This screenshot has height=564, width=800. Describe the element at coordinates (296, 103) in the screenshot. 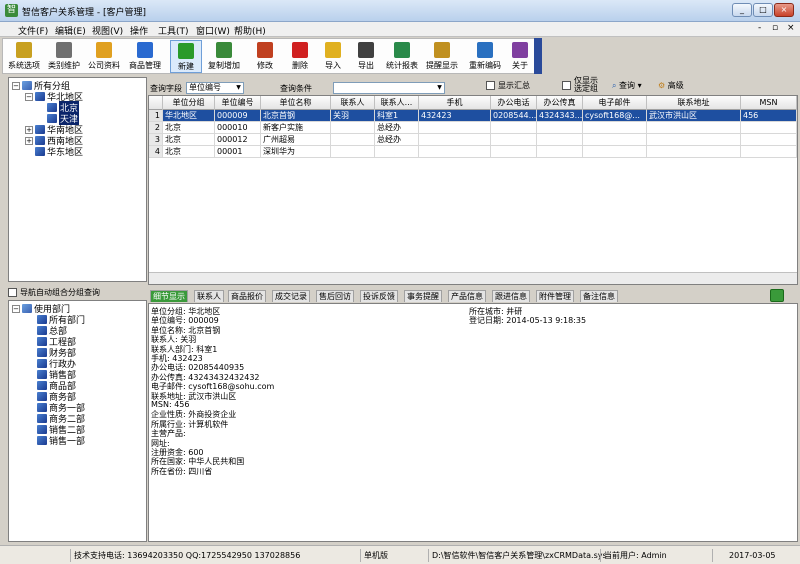

I see `grid-col-header: 单位名称` at that location.